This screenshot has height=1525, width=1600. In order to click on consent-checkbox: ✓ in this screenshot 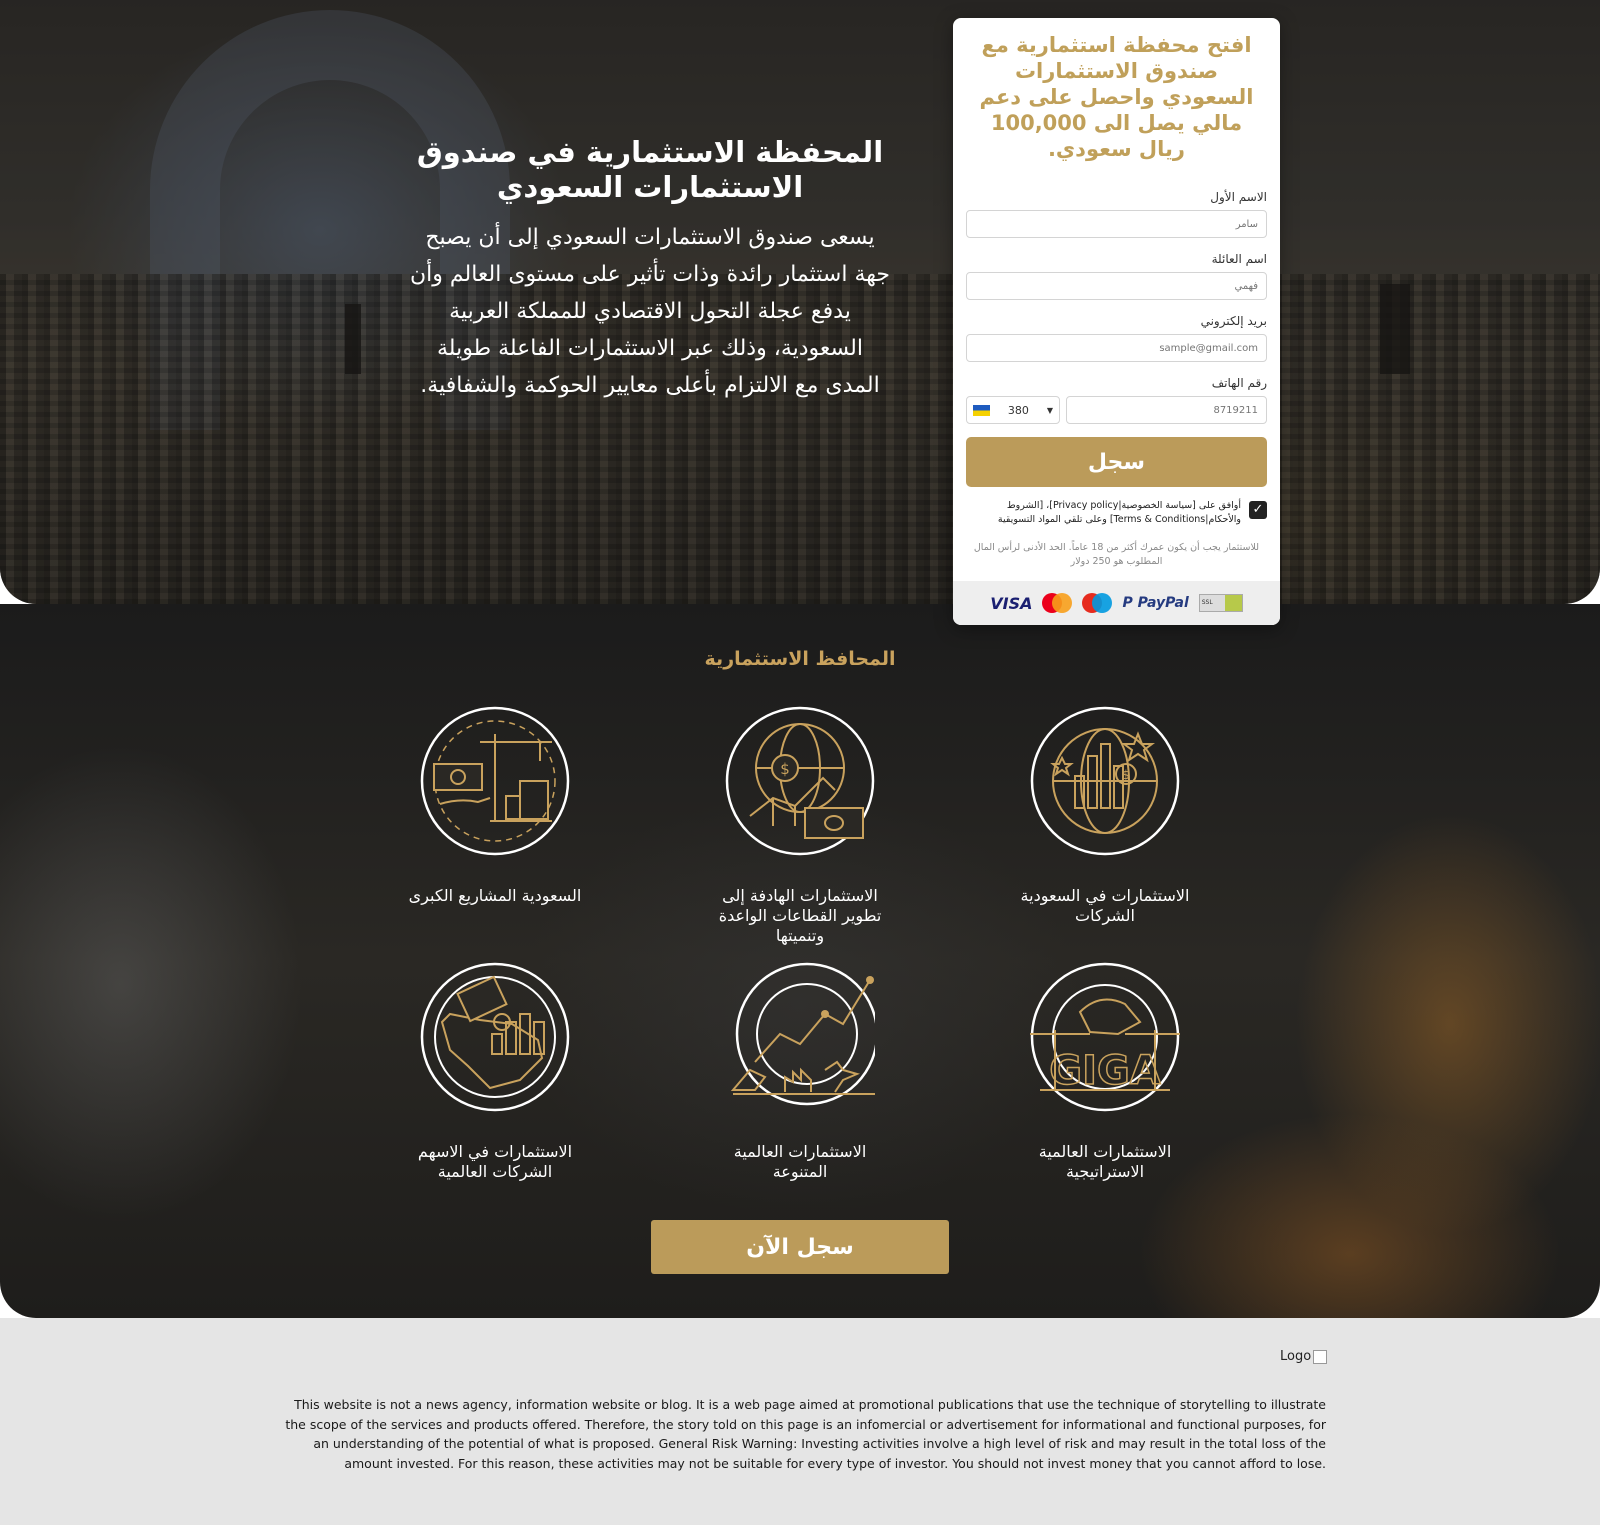, I will do `click(1258, 510)`.